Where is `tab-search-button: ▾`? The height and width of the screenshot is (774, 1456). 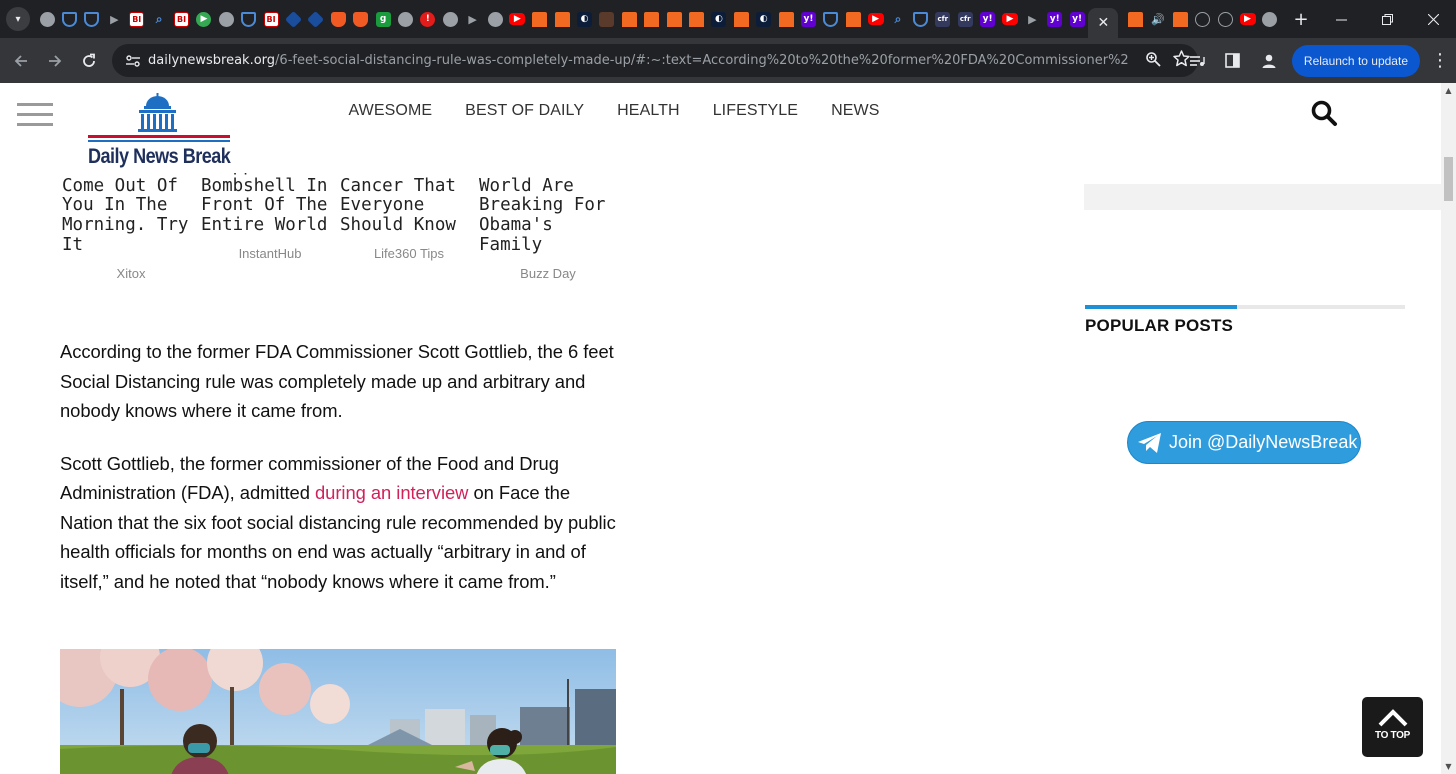 tab-search-button: ▾ is located at coordinates (18, 19).